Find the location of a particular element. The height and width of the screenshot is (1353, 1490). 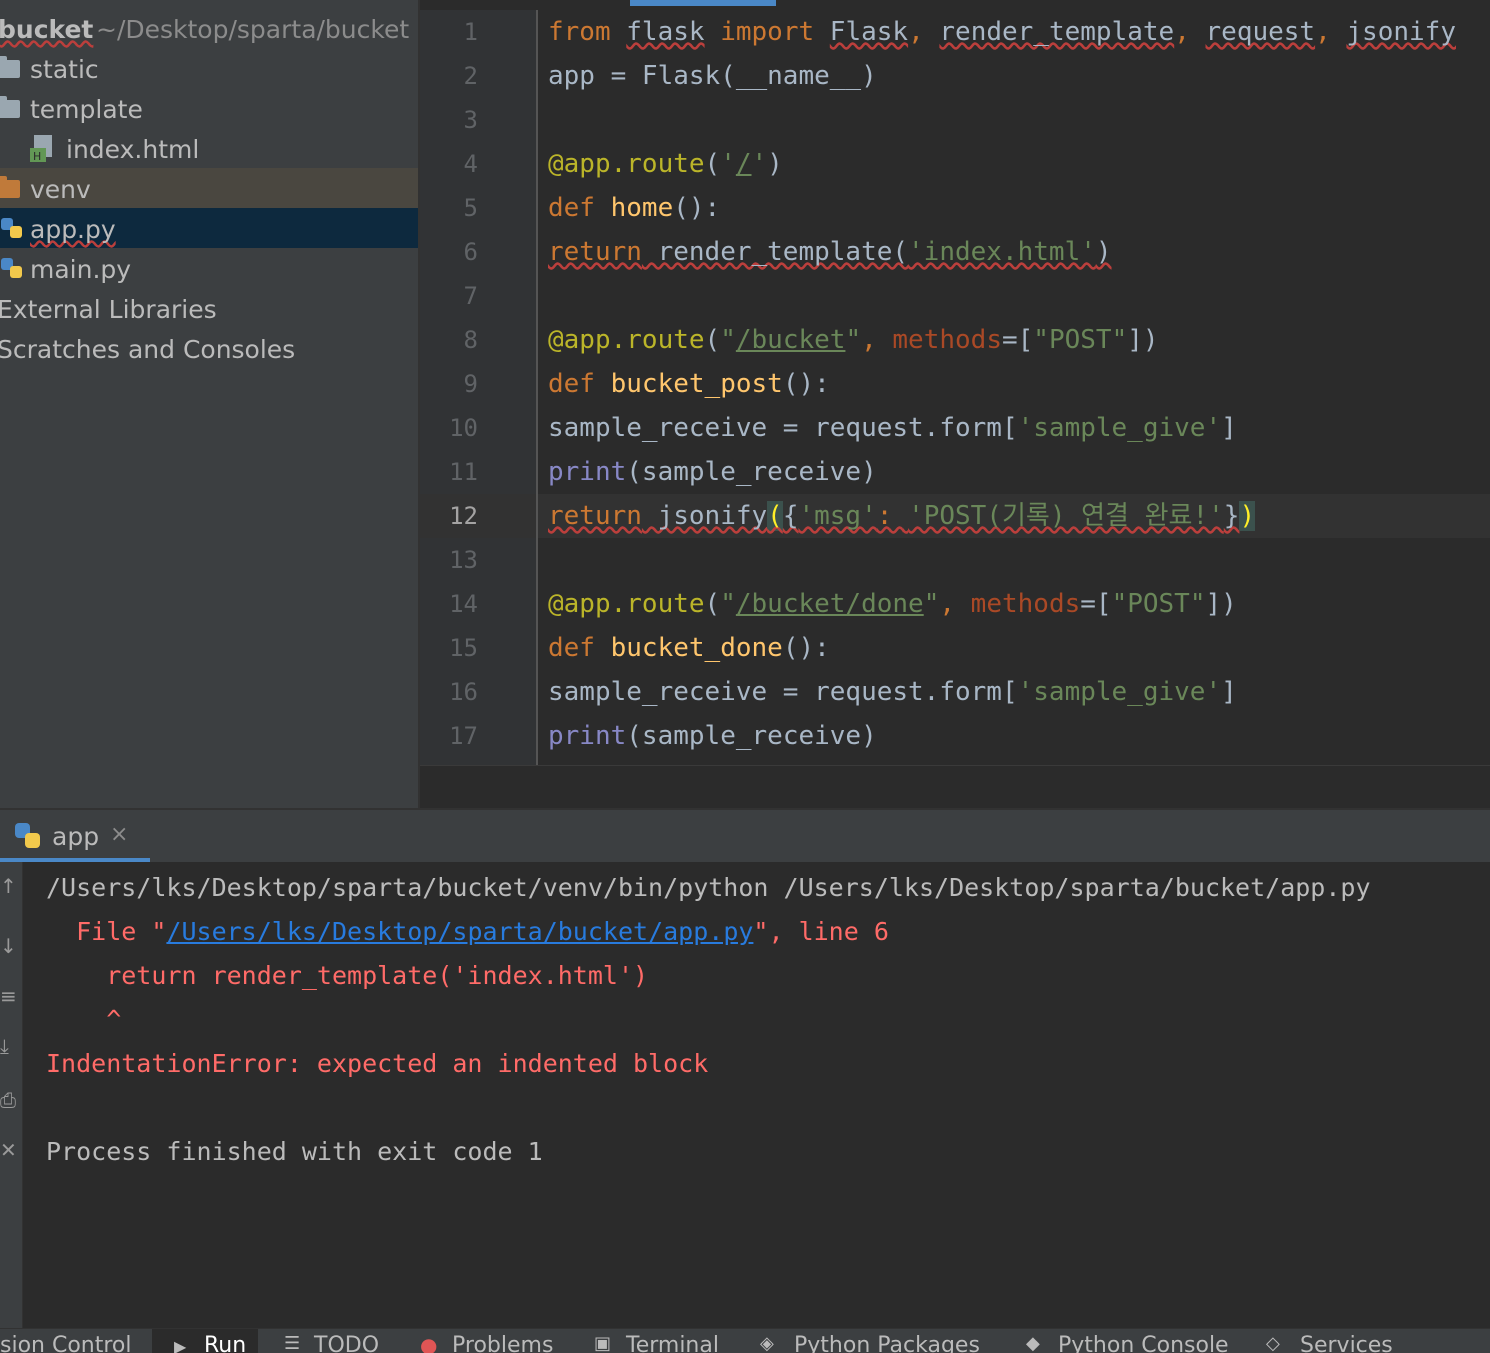

print-icon: ⎙ is located at coordinates (8, 1100).